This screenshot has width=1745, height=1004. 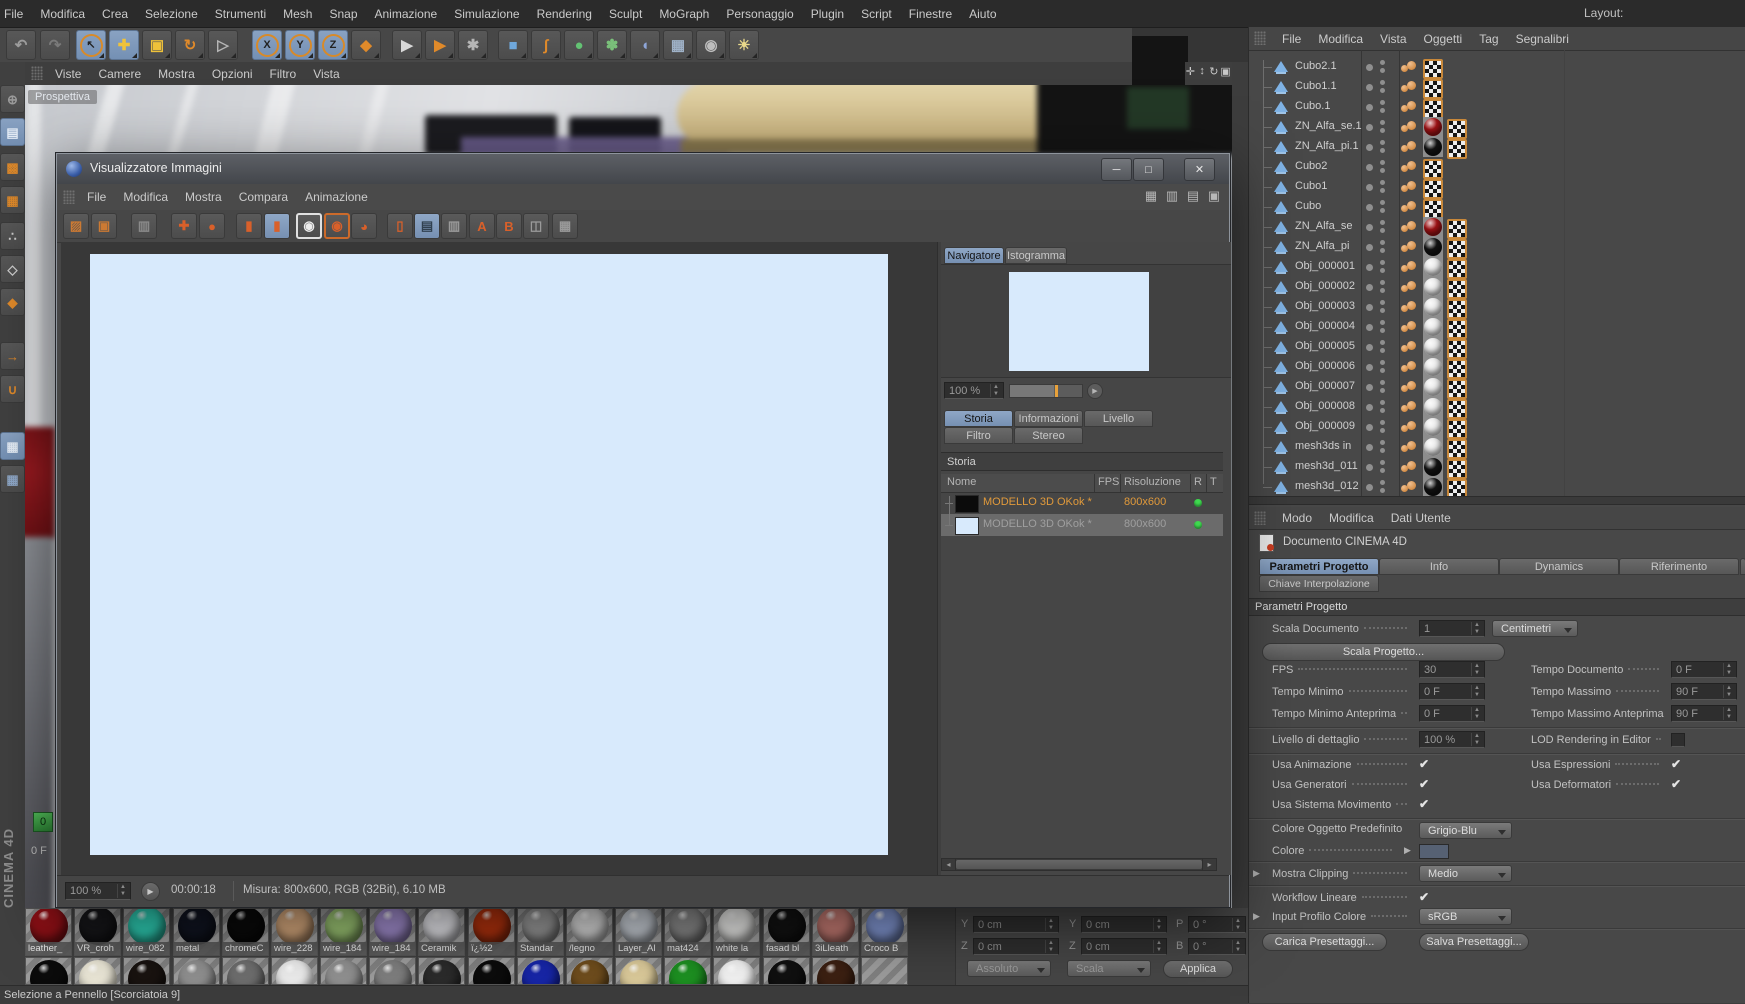 What do you see at coordinates (1497, 328) in the screenshot?
I see `object-row: Obj_000004` at bounding box center [1497, 328].